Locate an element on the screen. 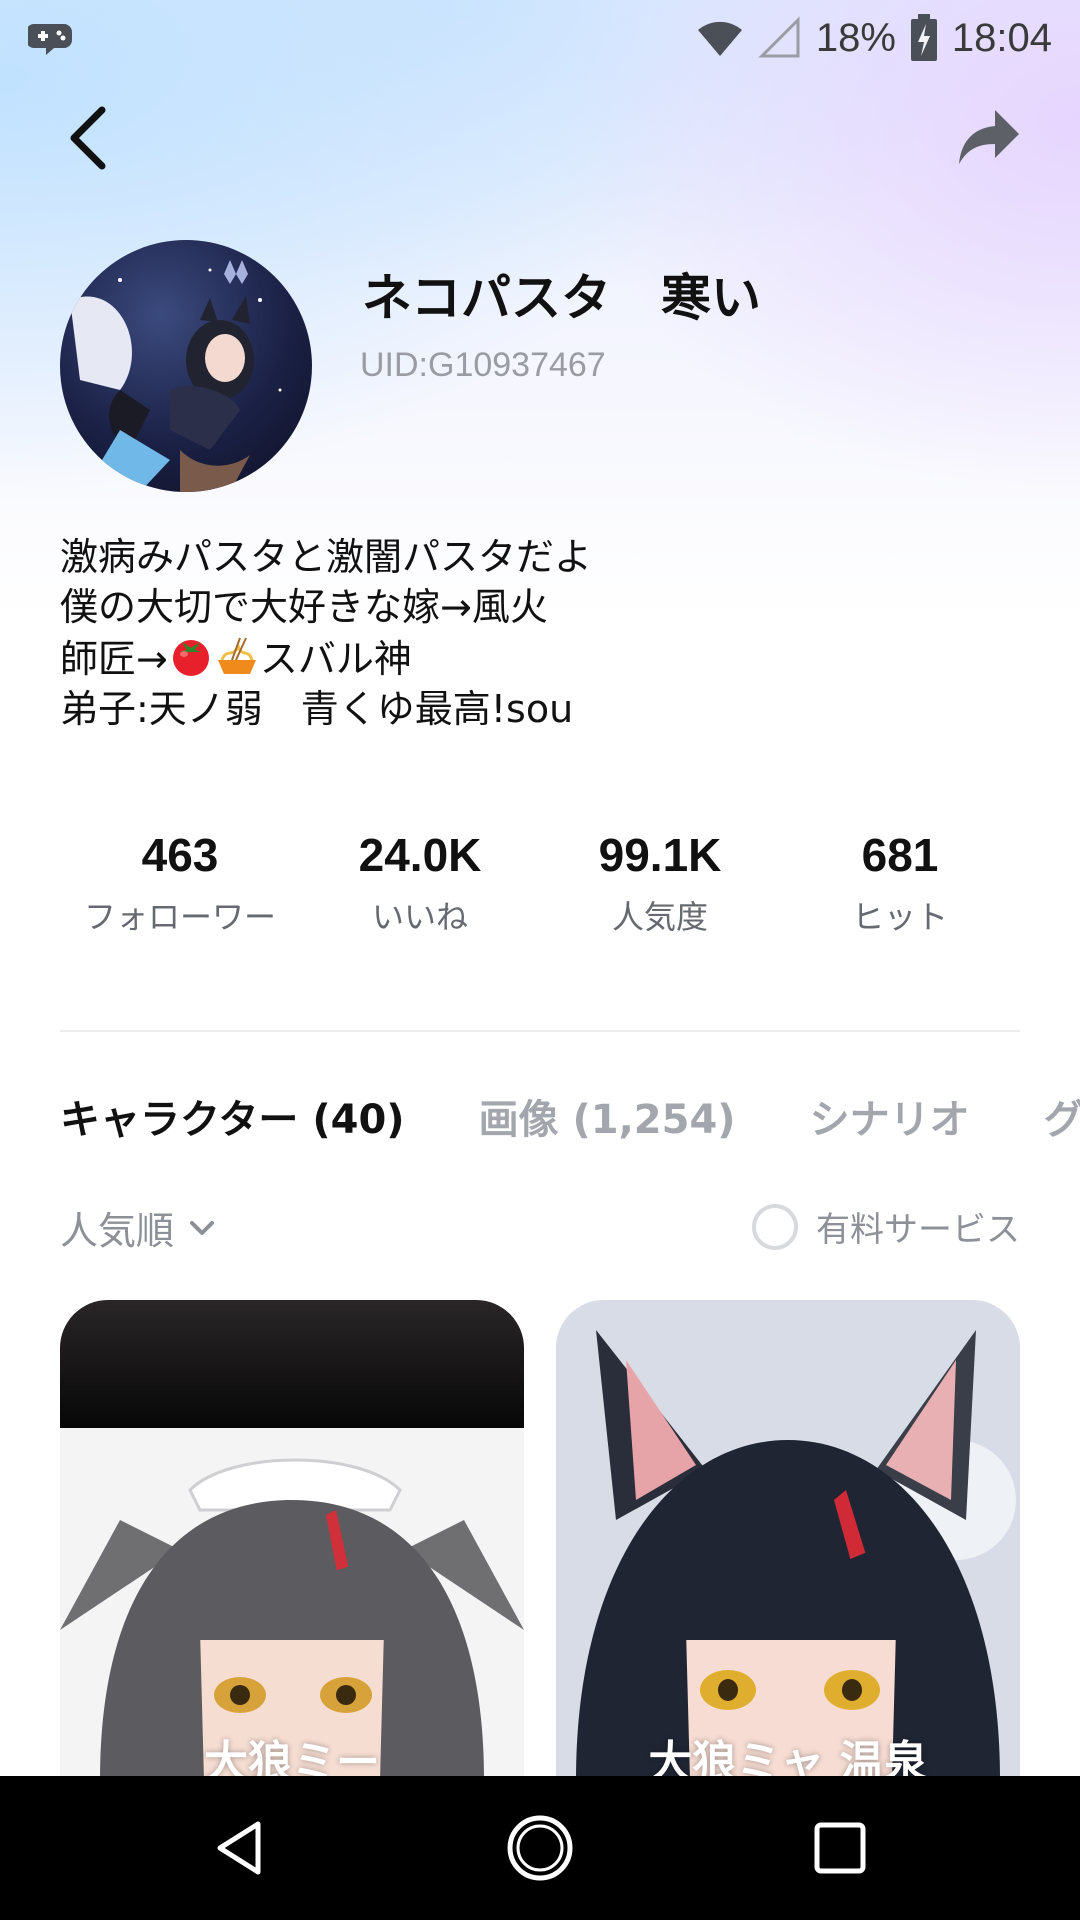 The height and width of the screenshot is (1920, 1080). stat-value: 681 is located at coordinates (900, 855).